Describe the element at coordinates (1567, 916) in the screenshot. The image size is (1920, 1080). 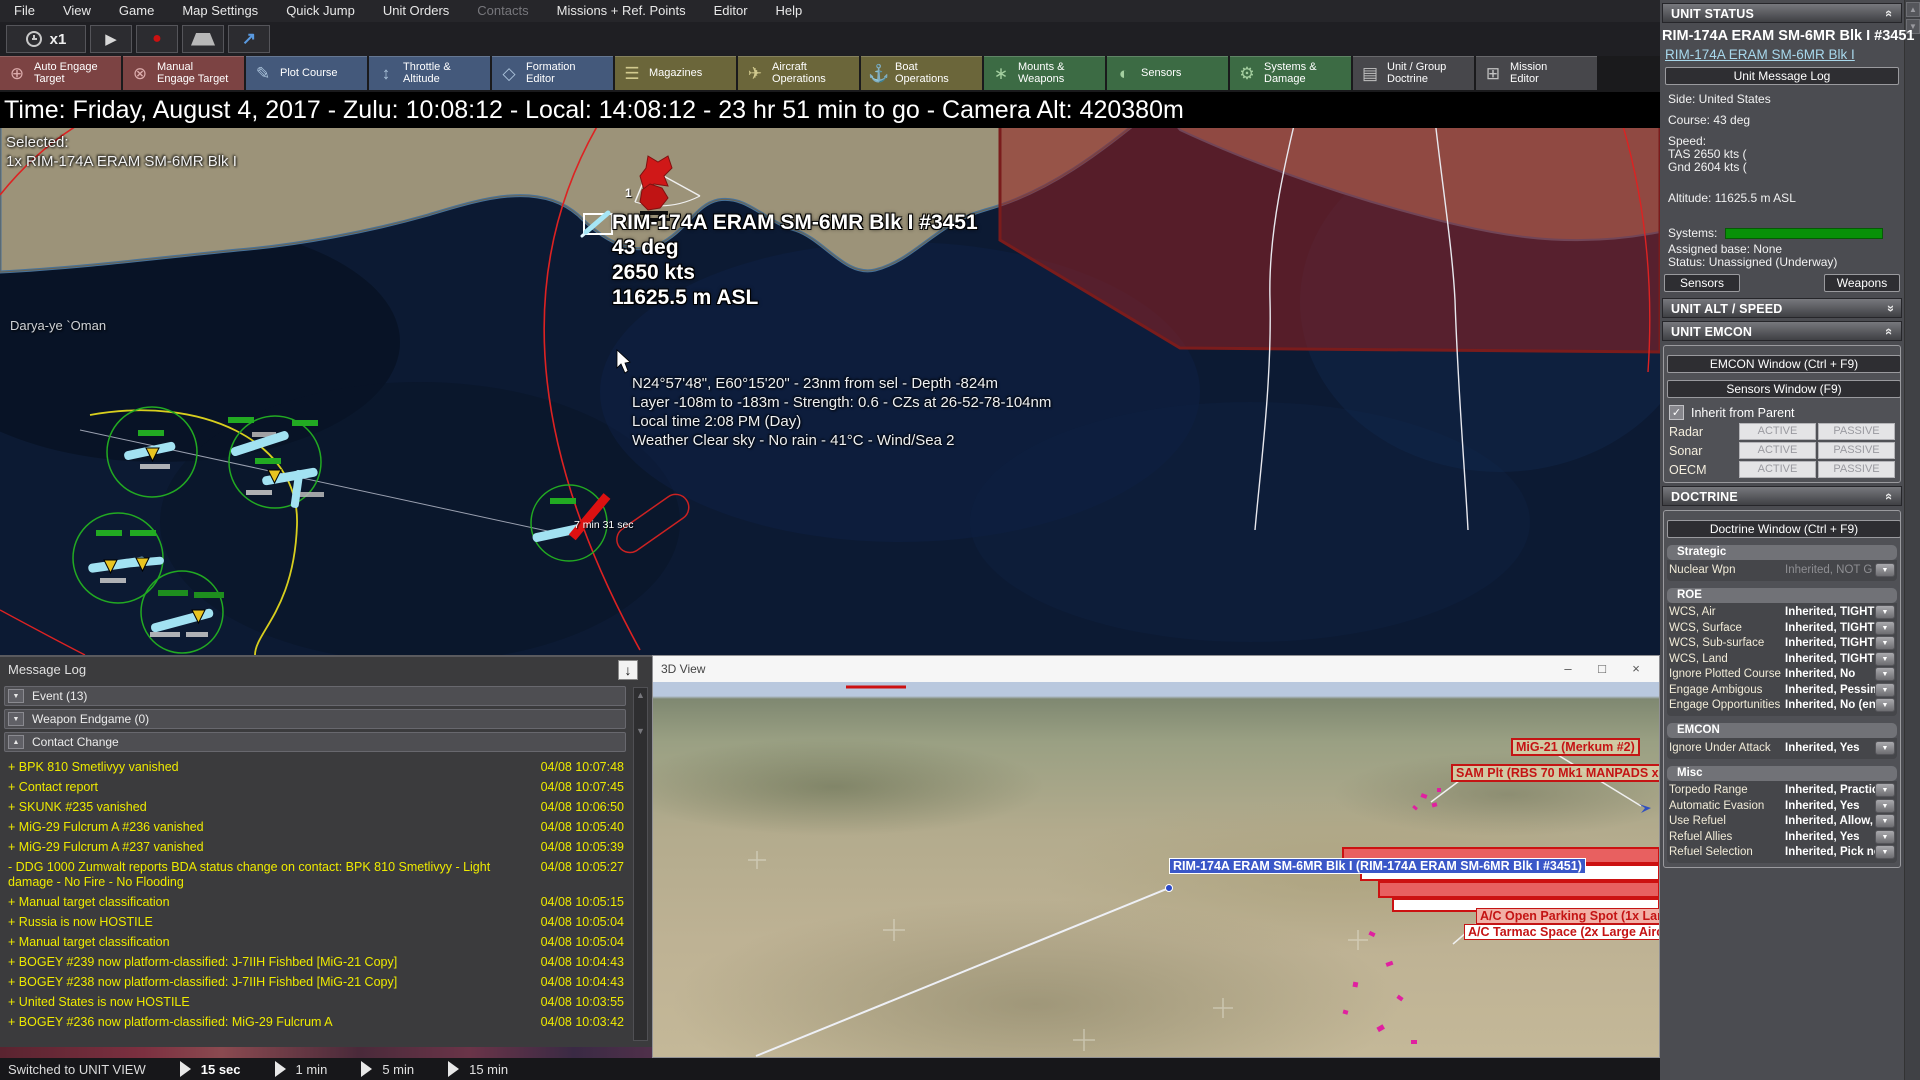
I see `facility-parking-label: A/C Open Parking Spot (1x Large` at that location.